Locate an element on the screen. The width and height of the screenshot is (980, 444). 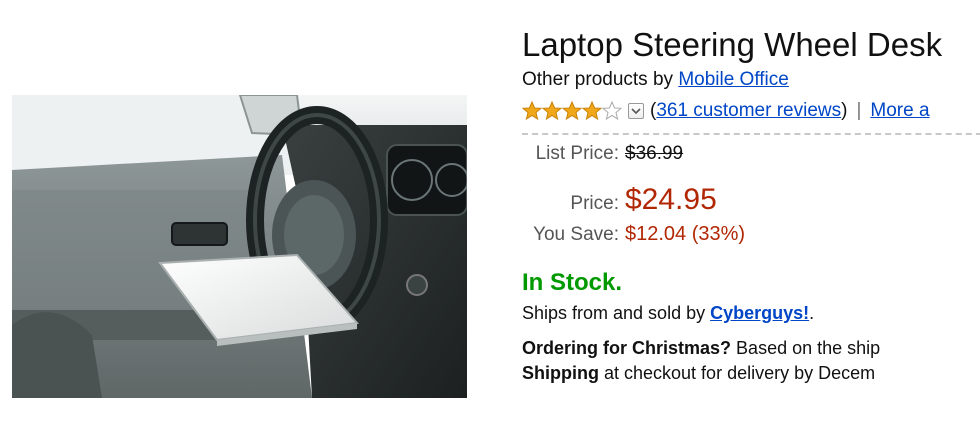
savings-row: You Save: $12.04 (33%) is located at coordinates (751, 239).